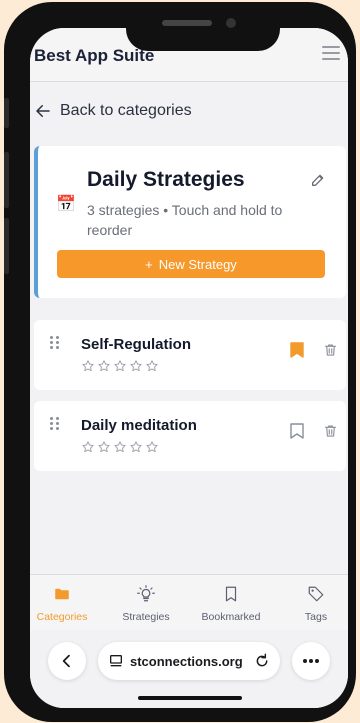 This screenshot has height=723, width=360. Describe the element at coordinates (43, 111) in the screenshot. I see `arrow-left-icon` at that location.